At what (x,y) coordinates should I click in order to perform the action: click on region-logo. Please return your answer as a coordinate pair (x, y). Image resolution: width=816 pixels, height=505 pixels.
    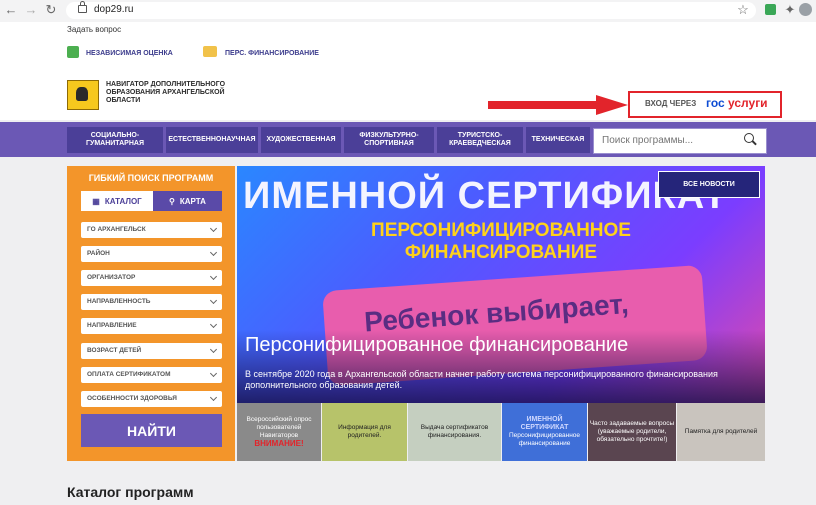
    Looking at the image, I should click on (83, 95).